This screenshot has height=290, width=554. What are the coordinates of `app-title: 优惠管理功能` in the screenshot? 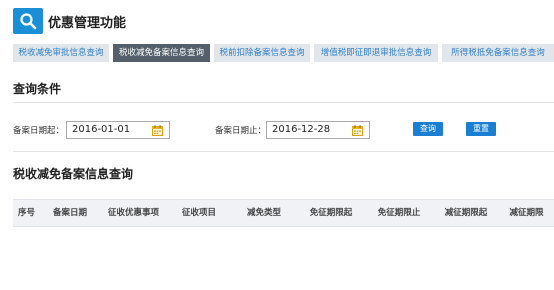 It's located at (87, 23).